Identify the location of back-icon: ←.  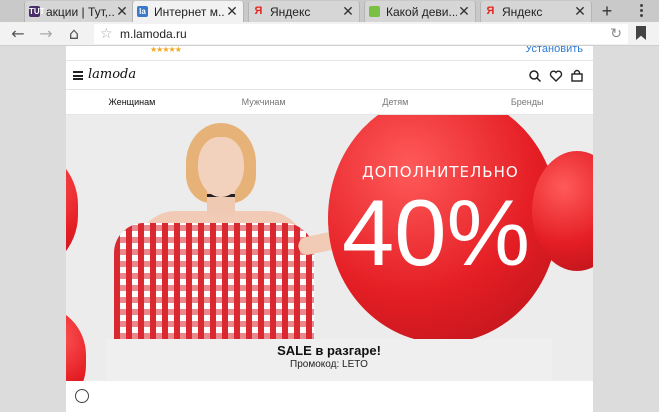
(18, 34).